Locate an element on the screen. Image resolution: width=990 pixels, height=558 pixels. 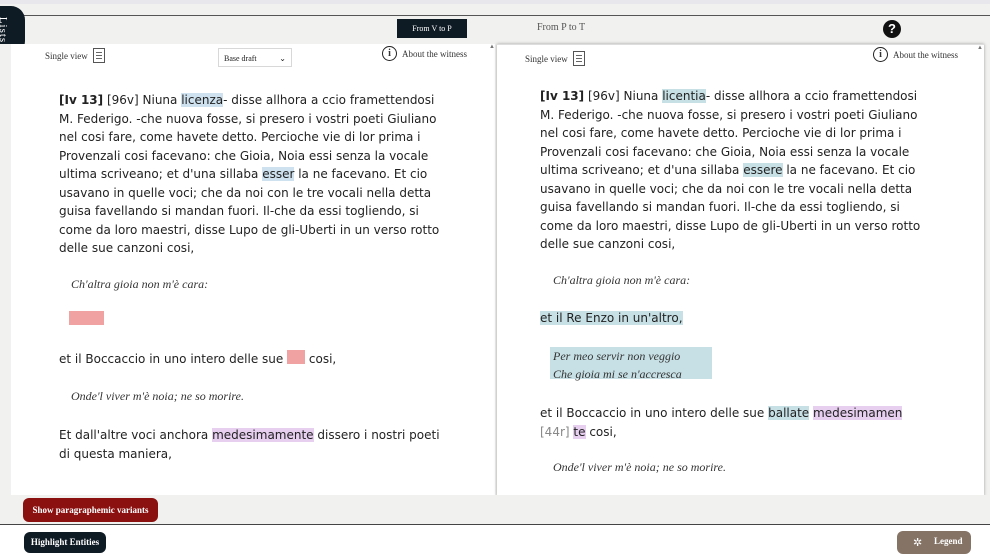
text-span: Et dall'altre voci anchora is located at coordinates (136, 435).